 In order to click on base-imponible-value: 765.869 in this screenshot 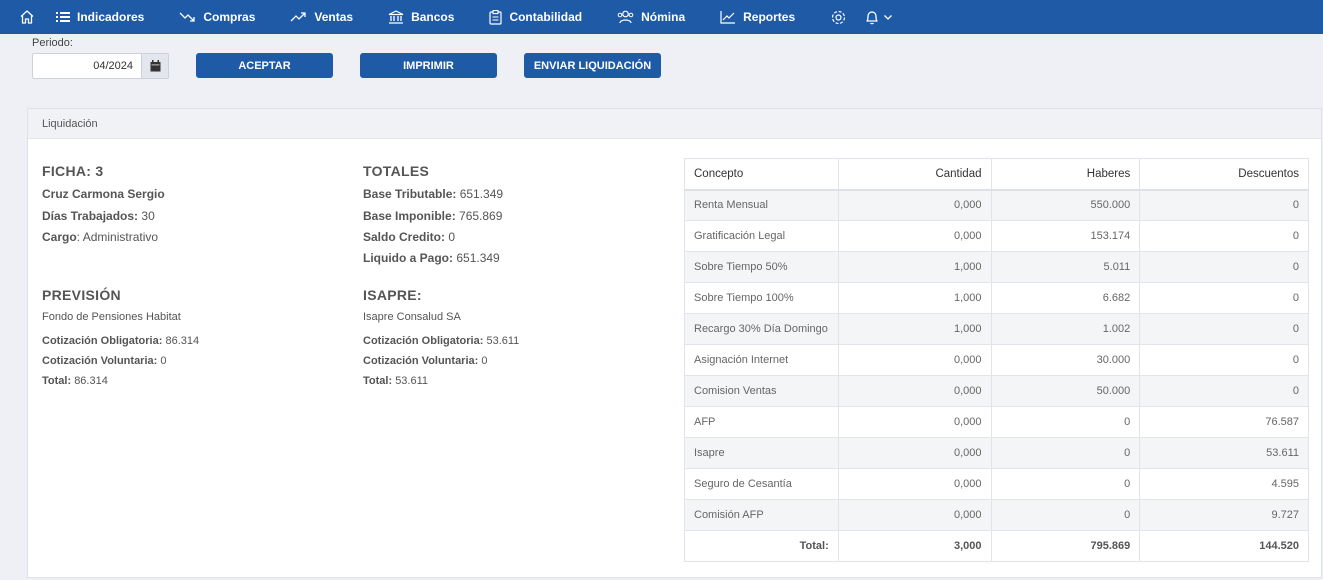, I will do `click(481, 216)`.